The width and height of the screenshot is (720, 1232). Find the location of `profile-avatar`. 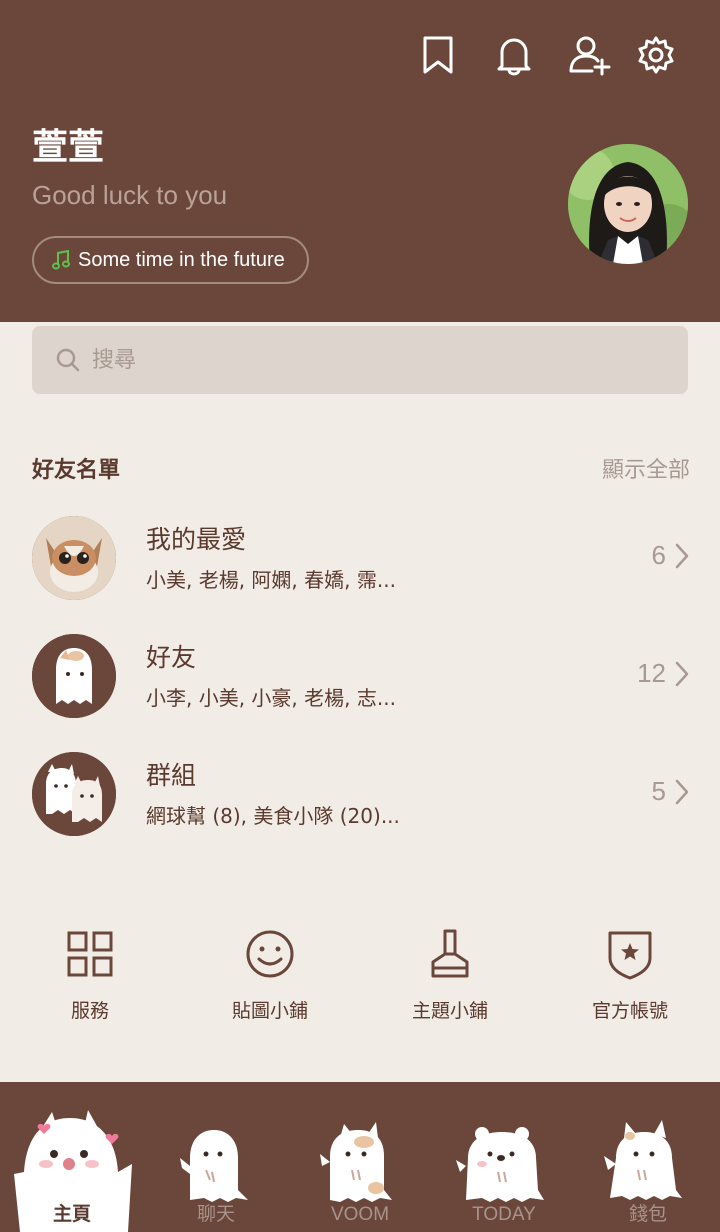

profile-avatar is located at coordinates (628, 204).